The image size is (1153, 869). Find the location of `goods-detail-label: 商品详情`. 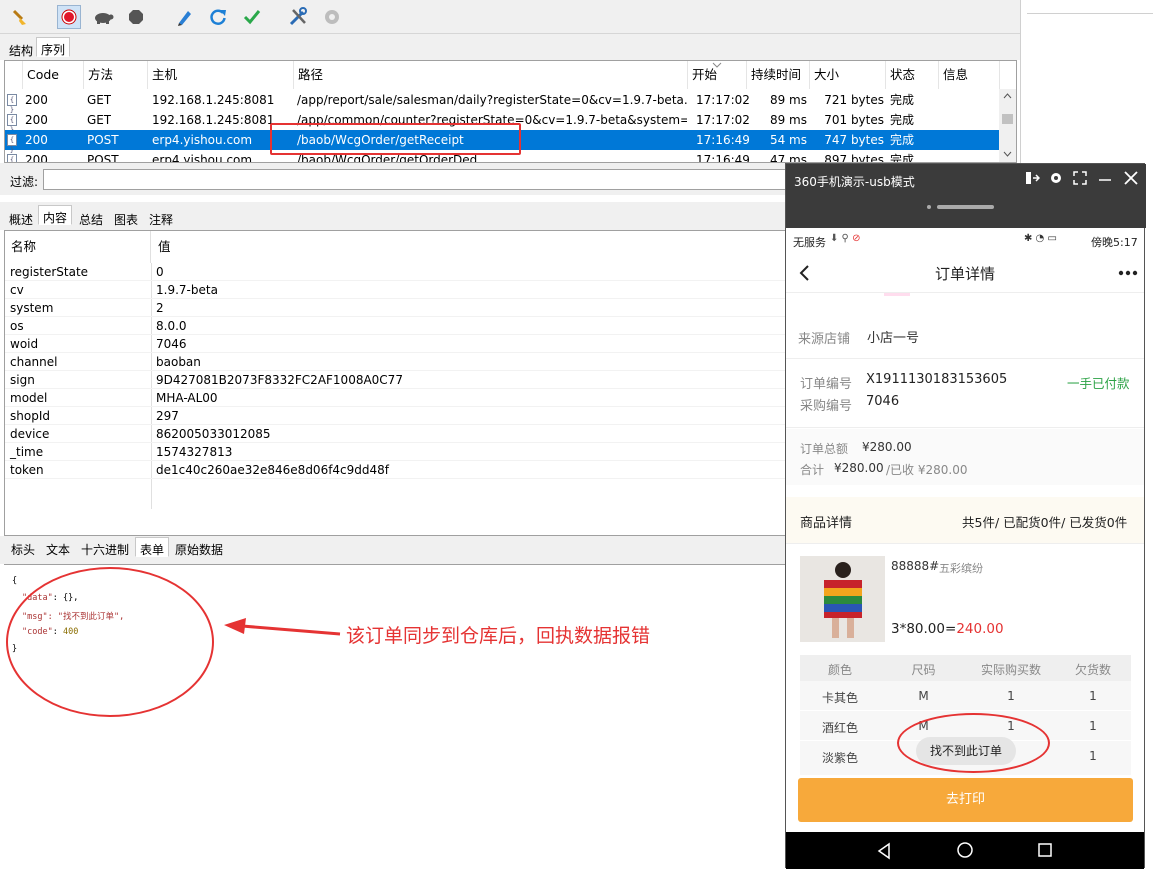

goods-detail-label: 商品详情 is located at coordinates (826, 523).